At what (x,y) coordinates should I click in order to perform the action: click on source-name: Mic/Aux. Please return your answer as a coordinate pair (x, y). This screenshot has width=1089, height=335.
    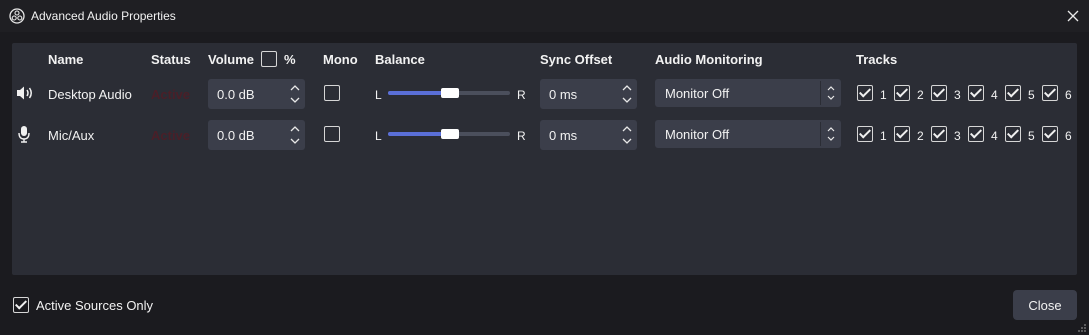
    Looking at the image, I should click on (71, 135).